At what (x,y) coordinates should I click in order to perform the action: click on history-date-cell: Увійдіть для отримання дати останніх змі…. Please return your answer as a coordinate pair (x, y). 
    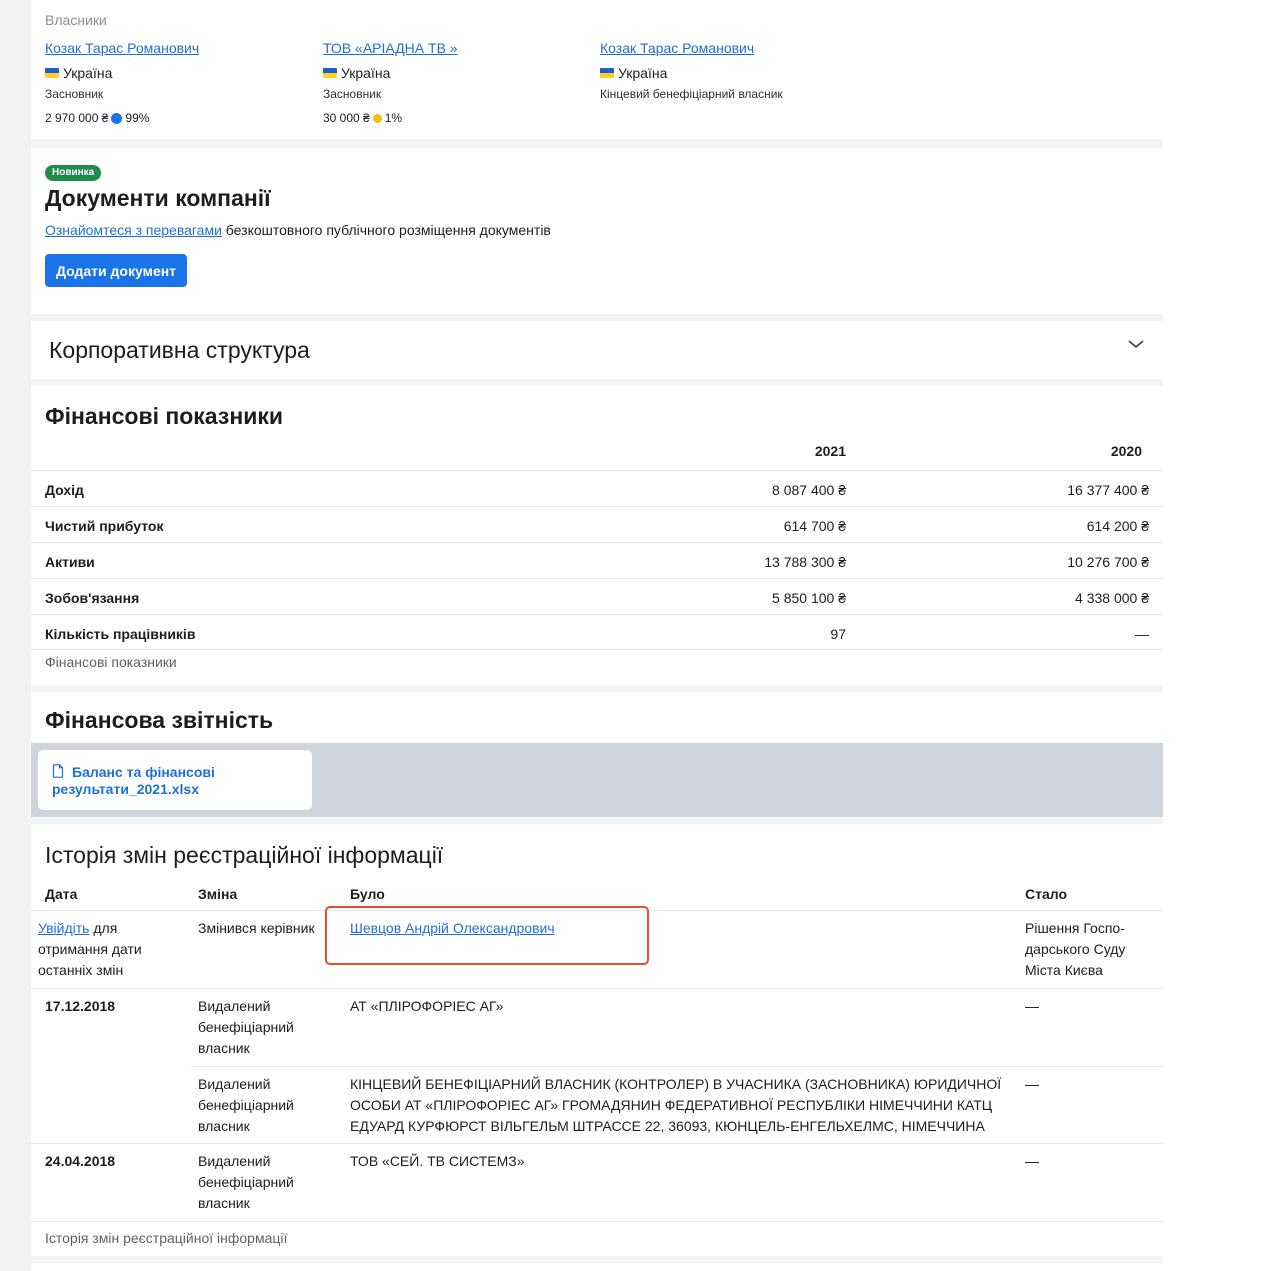
    Looking at the image, I should click on (108, 949).